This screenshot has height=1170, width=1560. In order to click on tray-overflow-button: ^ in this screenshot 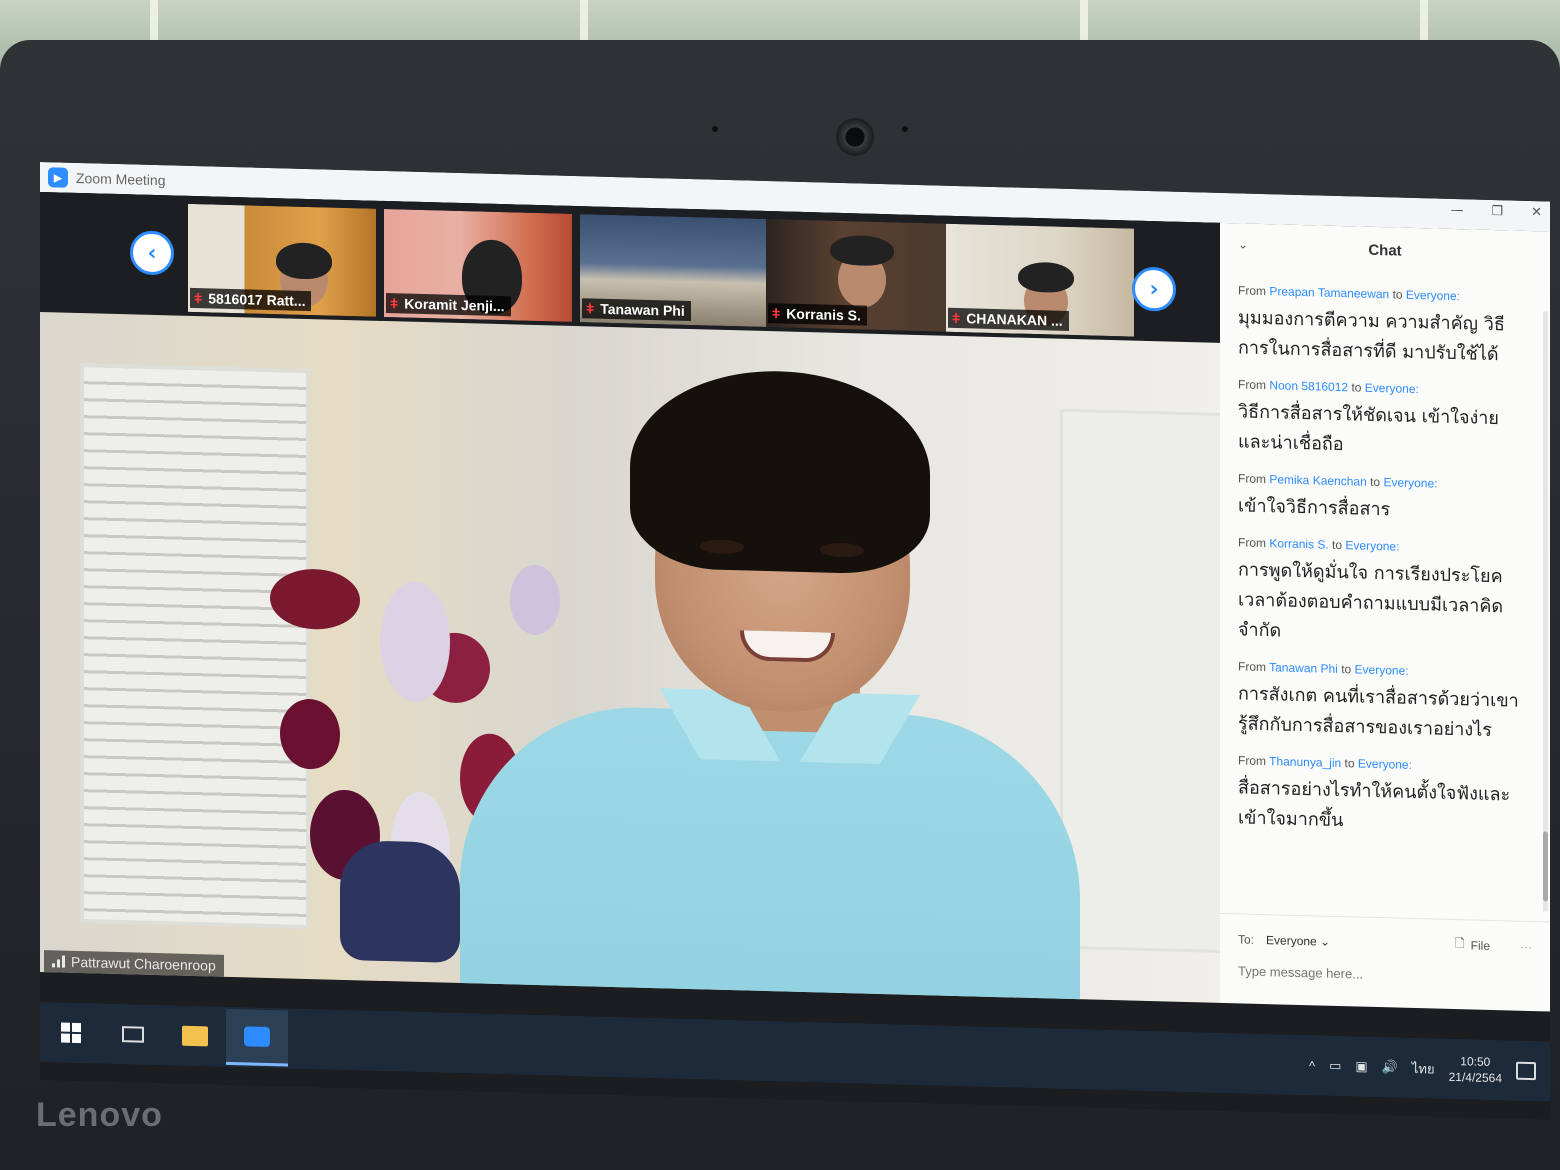, I will do `click(1312, 1065)`.